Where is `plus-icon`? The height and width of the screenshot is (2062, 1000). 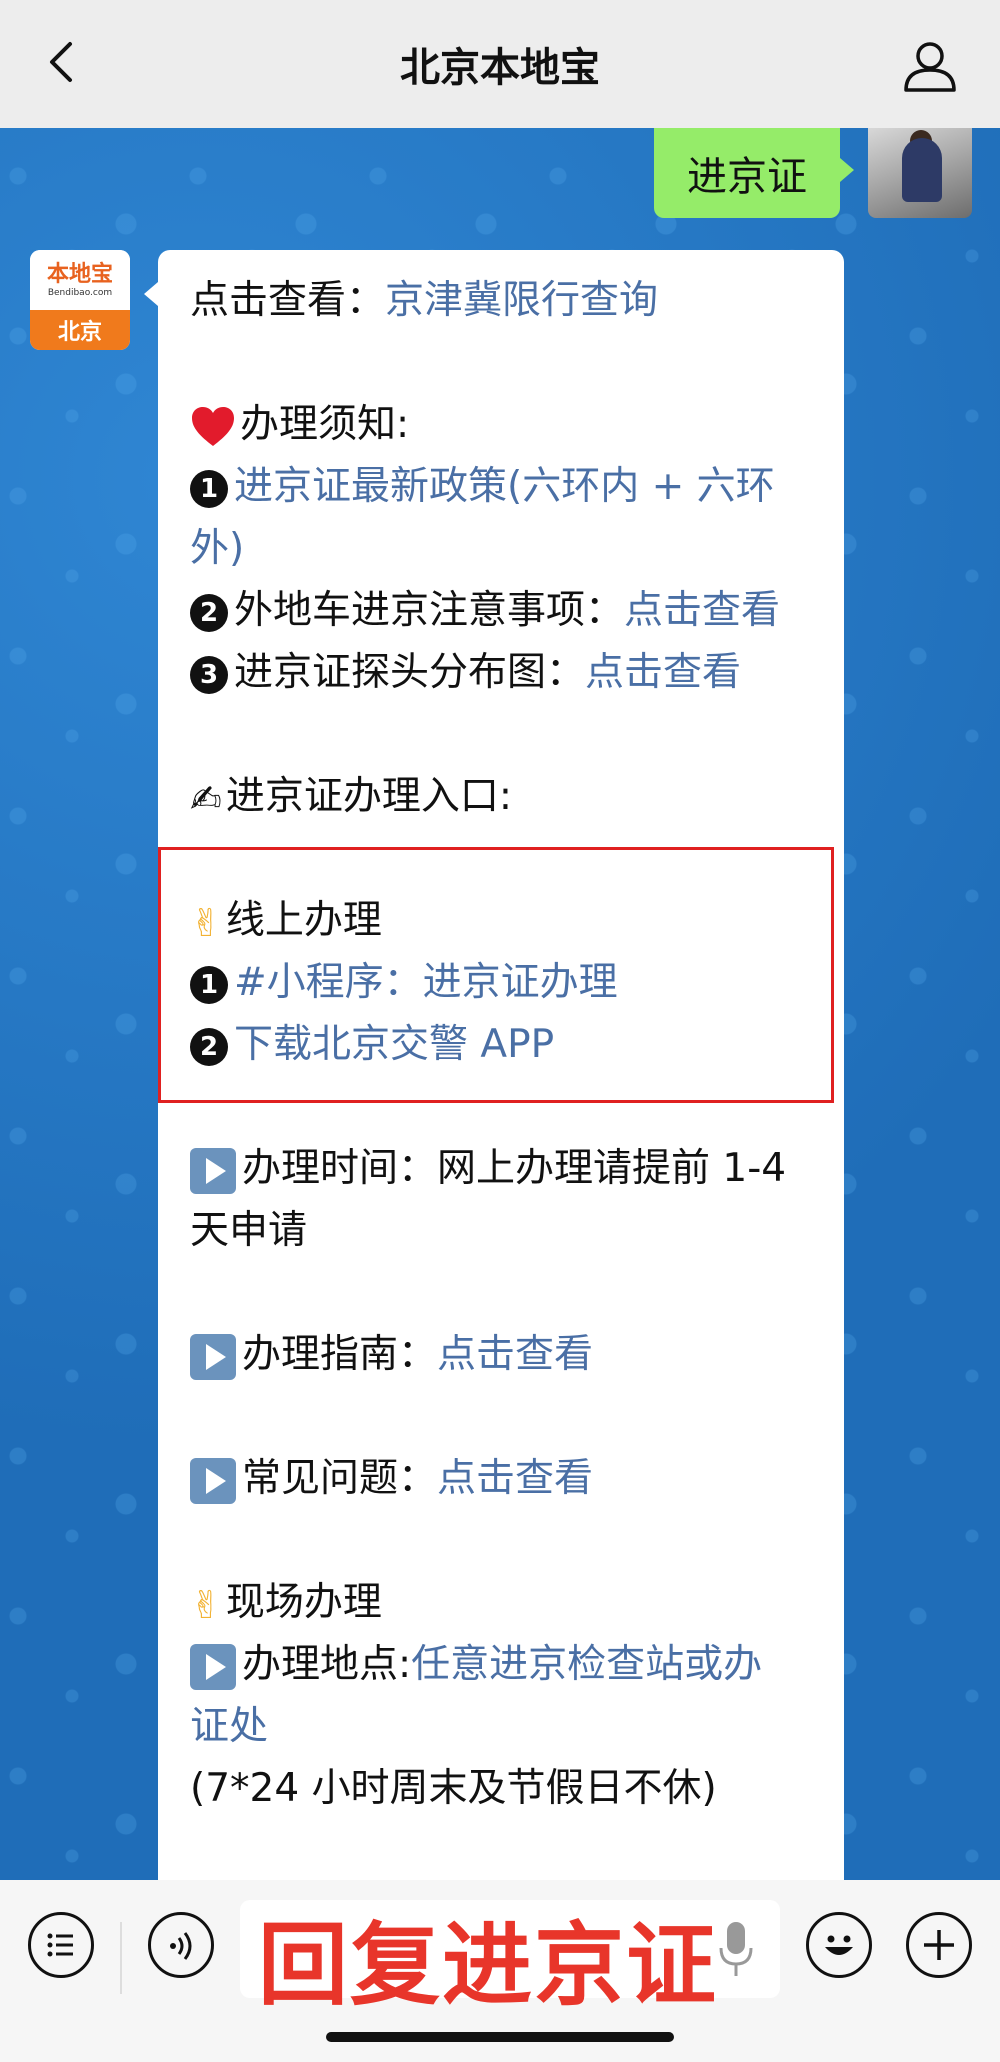 plus-icon is located at coordinates (939, 1945).